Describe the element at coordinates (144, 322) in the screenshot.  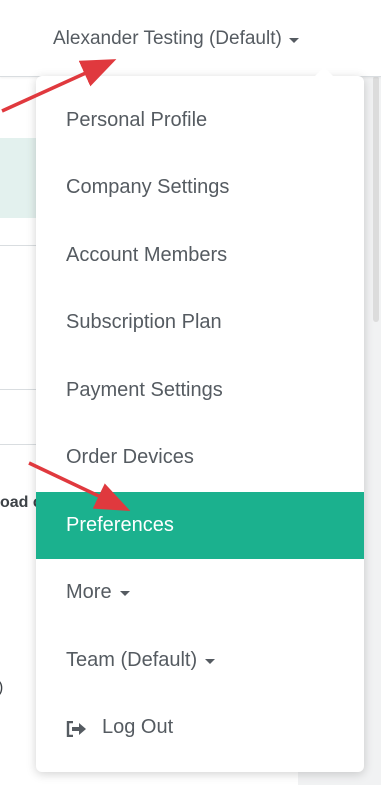
I see `menu-item-label: Subscription Plan` at that location.